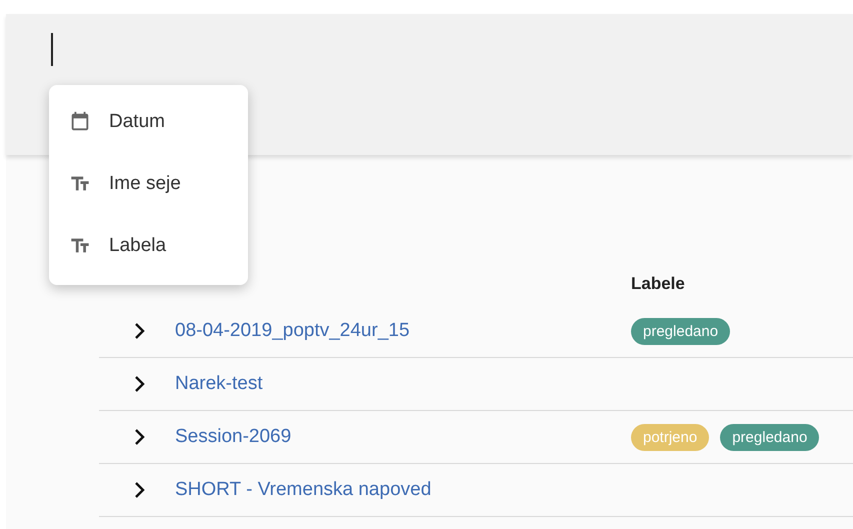 The width and height of the screenshot is (853, 529). Describe the element at coordinates (148, 184) in the screenshot. I see `menu-item: Ime seje` at that location.